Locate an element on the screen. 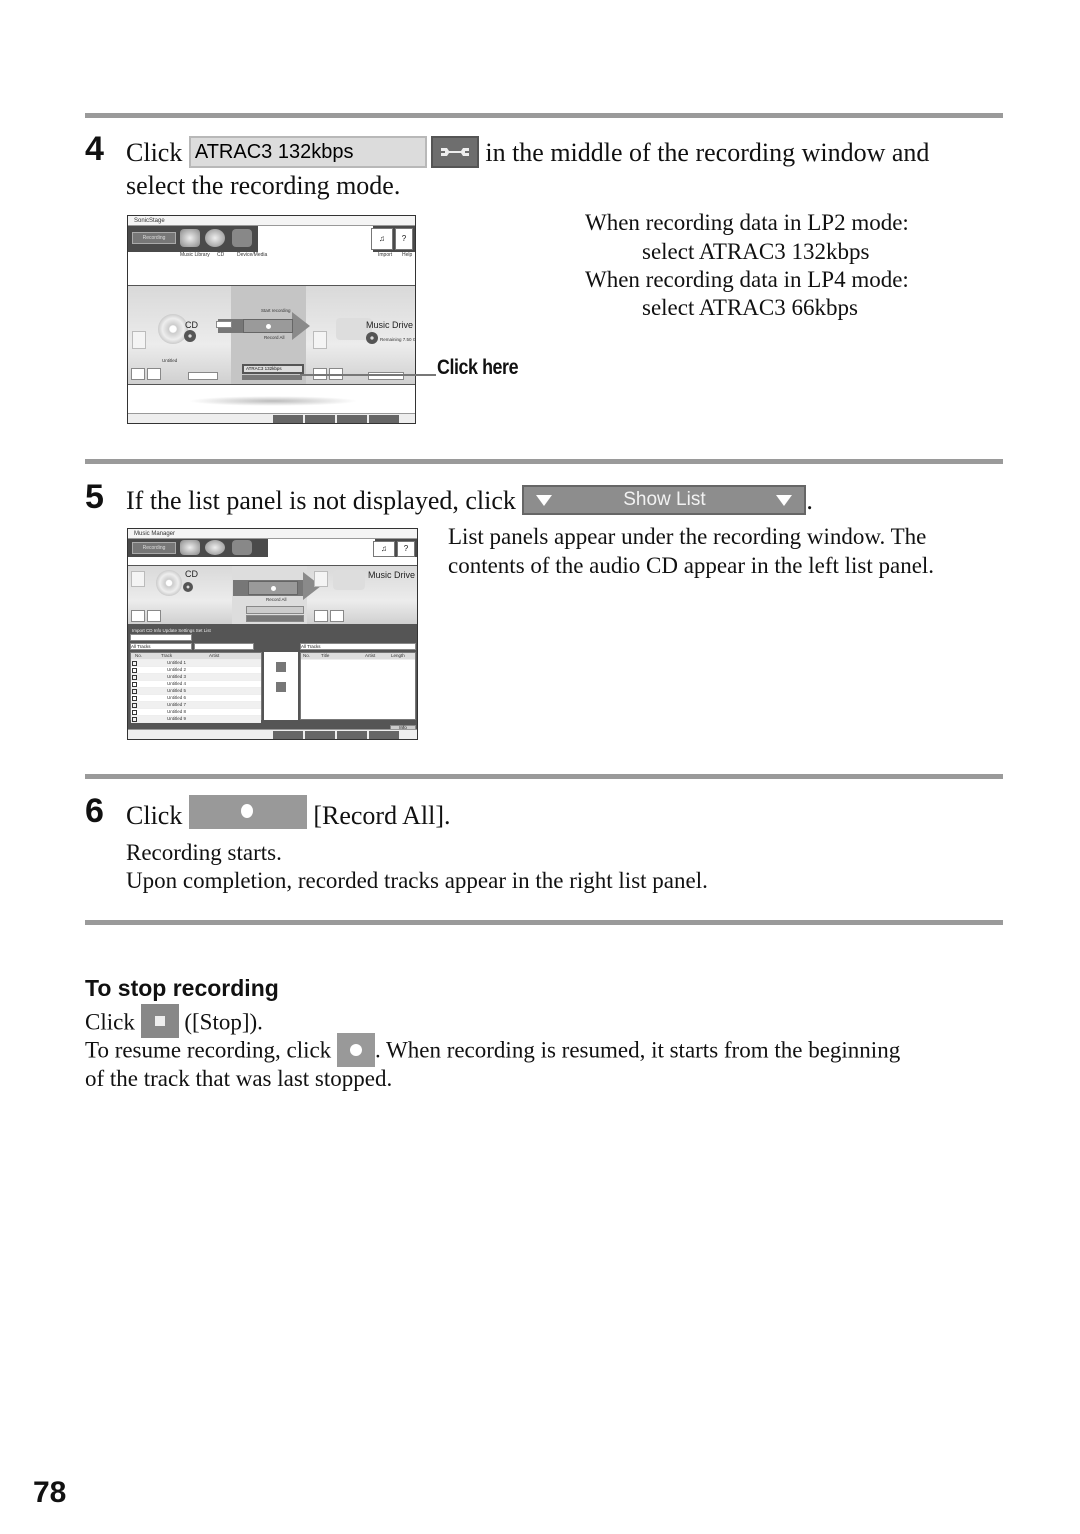  callout-line is located at coordinates (368, 375).